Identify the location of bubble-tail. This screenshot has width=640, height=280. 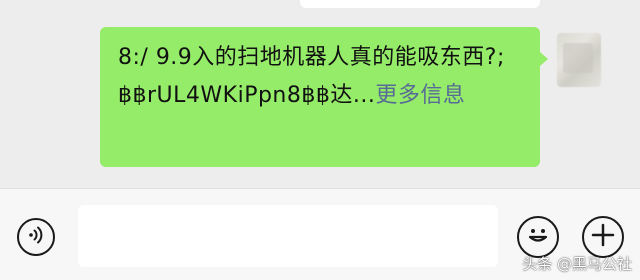
(544, 59).